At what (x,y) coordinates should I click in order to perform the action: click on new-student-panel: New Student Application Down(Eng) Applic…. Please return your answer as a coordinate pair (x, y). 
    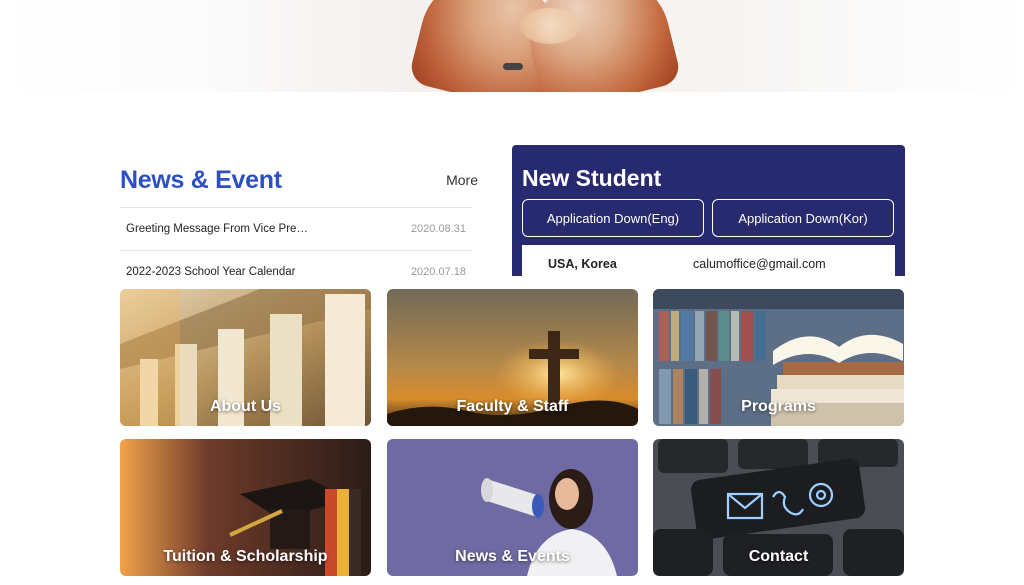
    Looking at the image, I should click on (708, 210).